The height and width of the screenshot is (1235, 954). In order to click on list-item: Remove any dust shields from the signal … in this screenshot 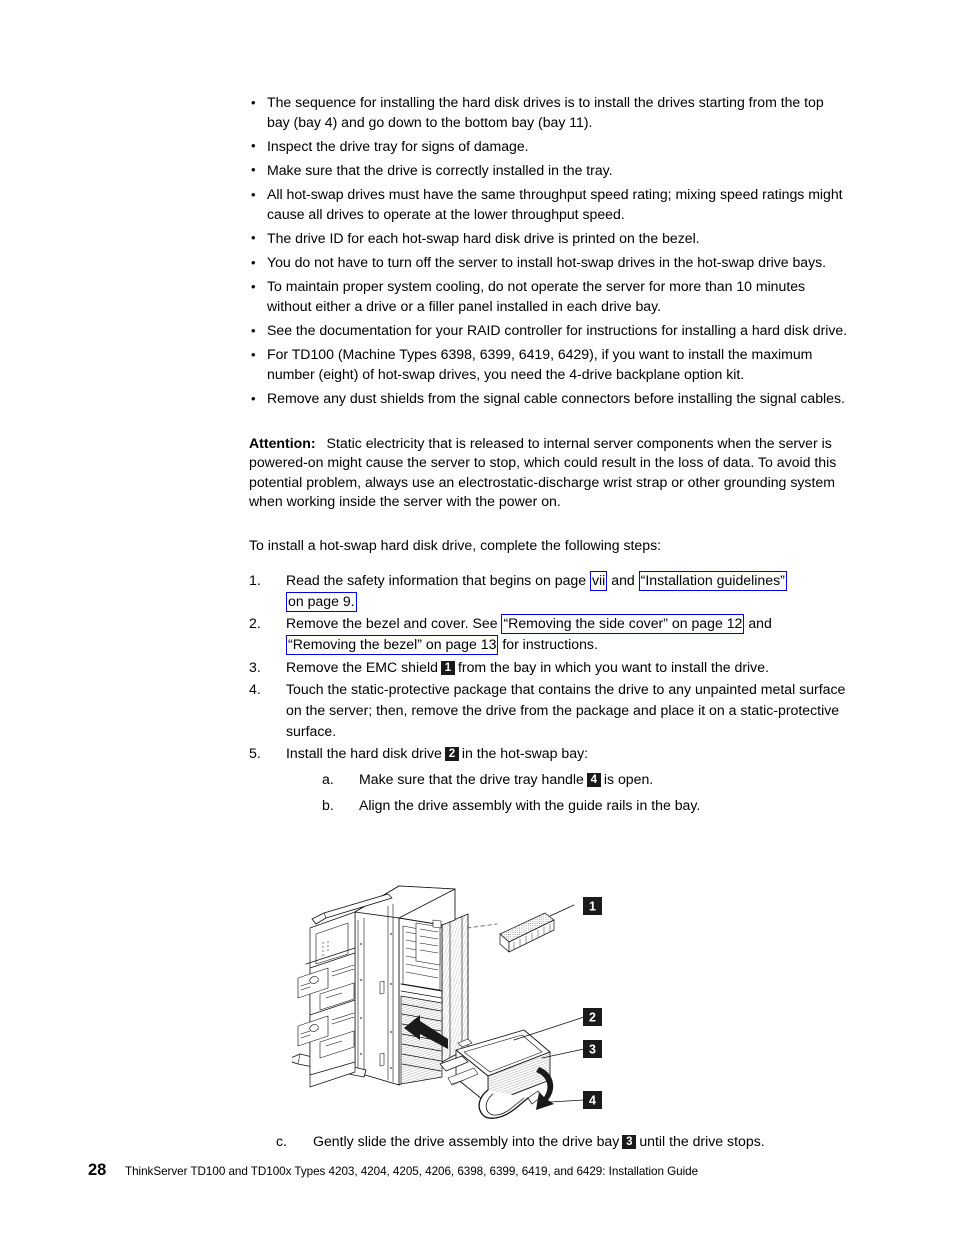, I will do `click(549, 399)`.